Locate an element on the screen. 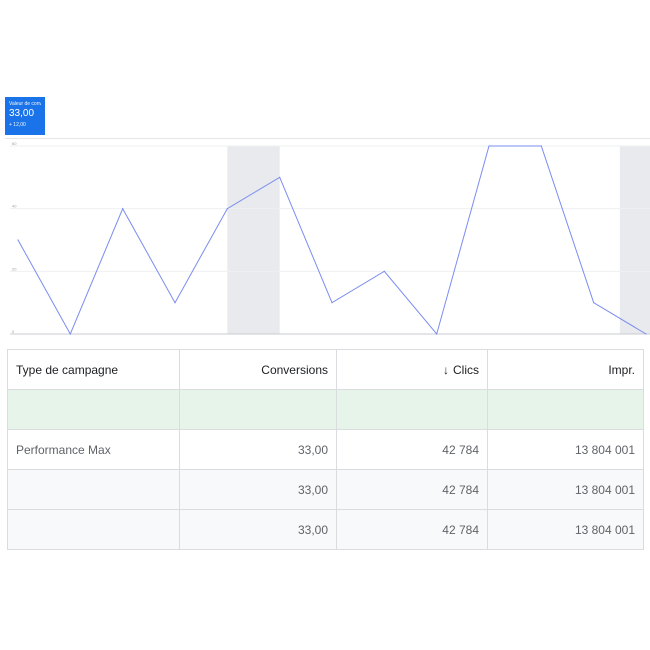 This screenshot has width=650, height=650. table-cell-campaign-type: Performance Max is located at coordinates (93, 449).